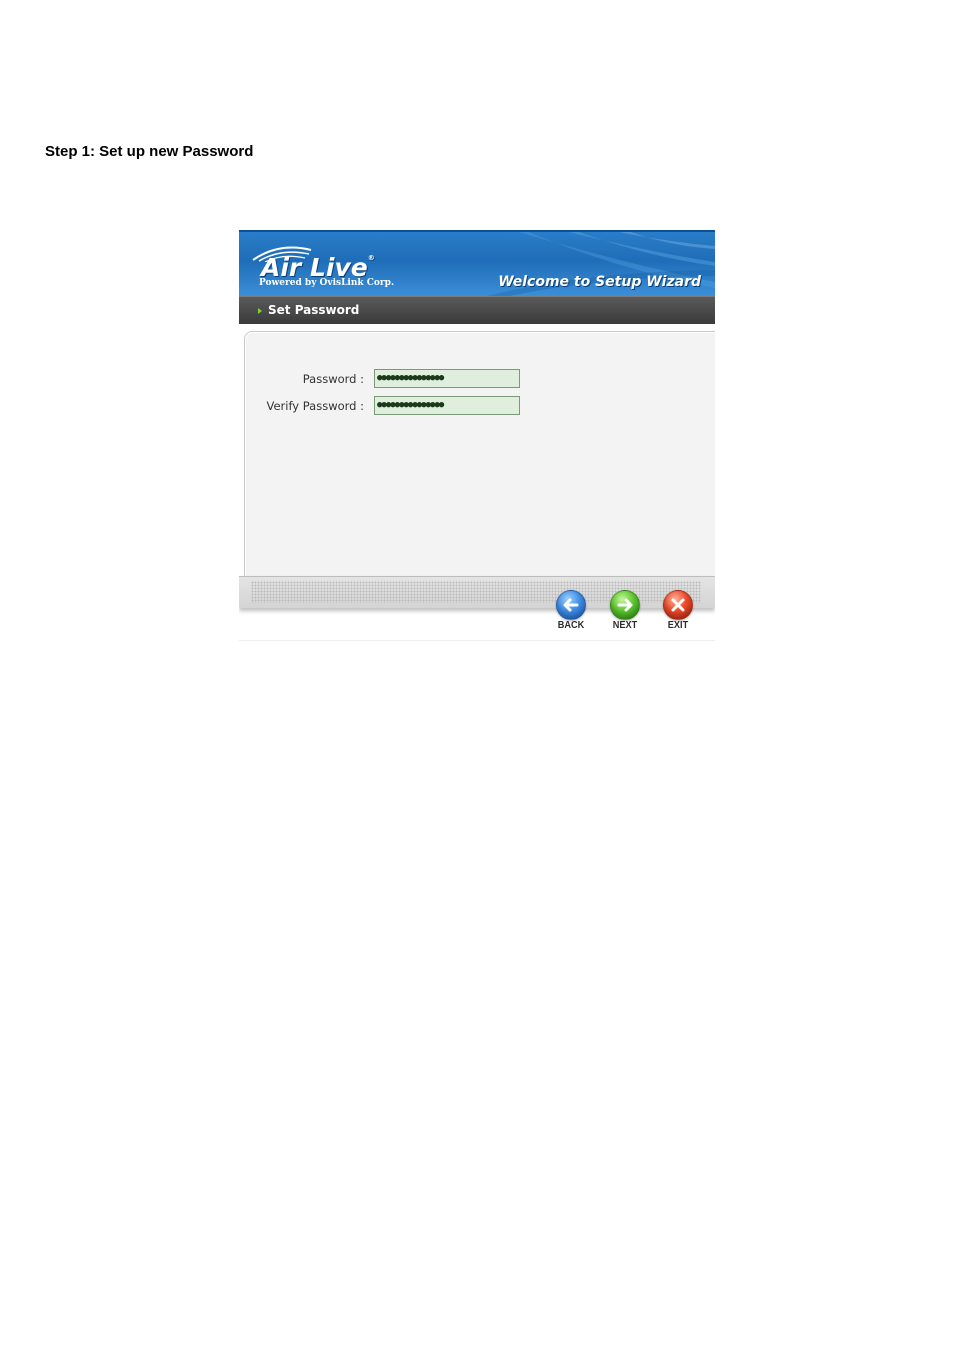 The height and width of the screenshot is (1350, 954). What do you see at coordinates (333, 379) in the screenshot?
I see `password-label: Password :` at bounding box center [333, 379].